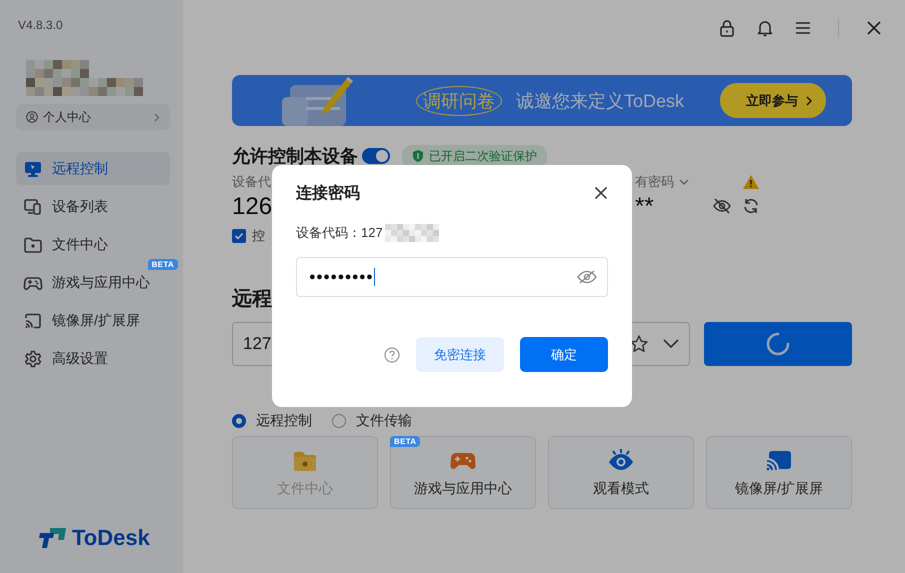 Image resolution: width=905 pixels, height=573 pixels. What do you see at coordinates (328, 193) in the screenshot?
I see `dialog-title: 连接密码` at bounding box center [328, 193].